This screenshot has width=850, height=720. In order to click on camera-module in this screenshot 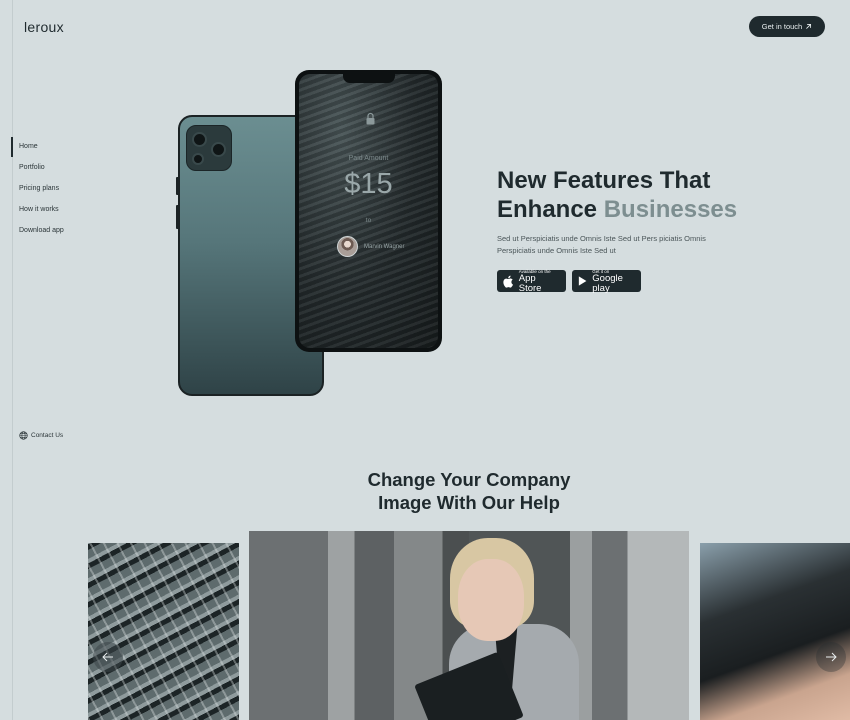, I will do `click(209, 148)`.